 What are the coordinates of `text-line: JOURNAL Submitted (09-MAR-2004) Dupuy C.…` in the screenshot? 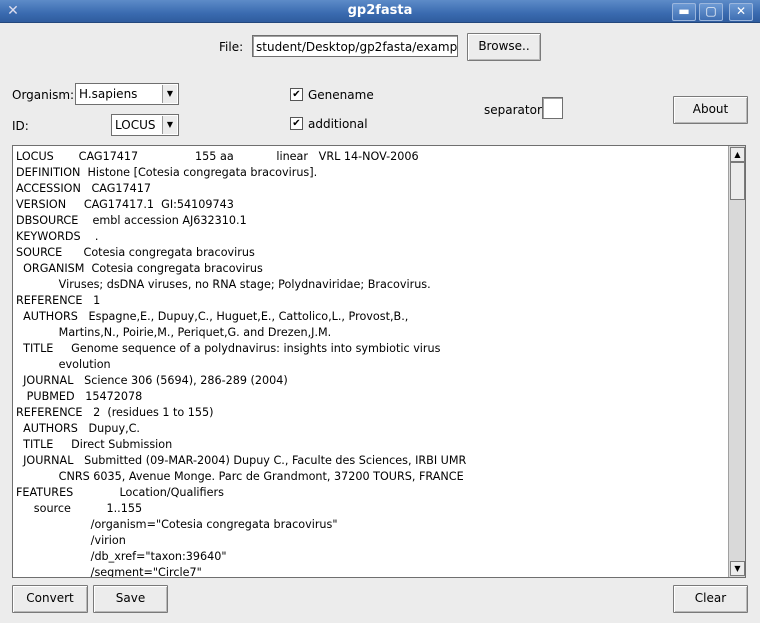 It's located at (241, 460).